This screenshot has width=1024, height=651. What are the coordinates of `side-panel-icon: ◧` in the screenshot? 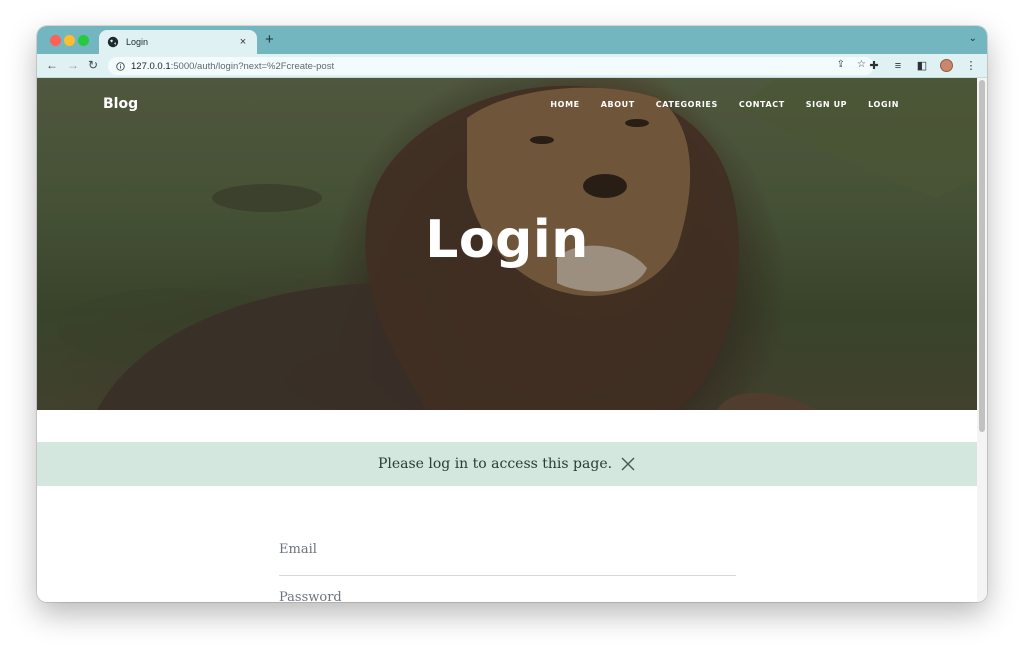 It's located at (922, 66).